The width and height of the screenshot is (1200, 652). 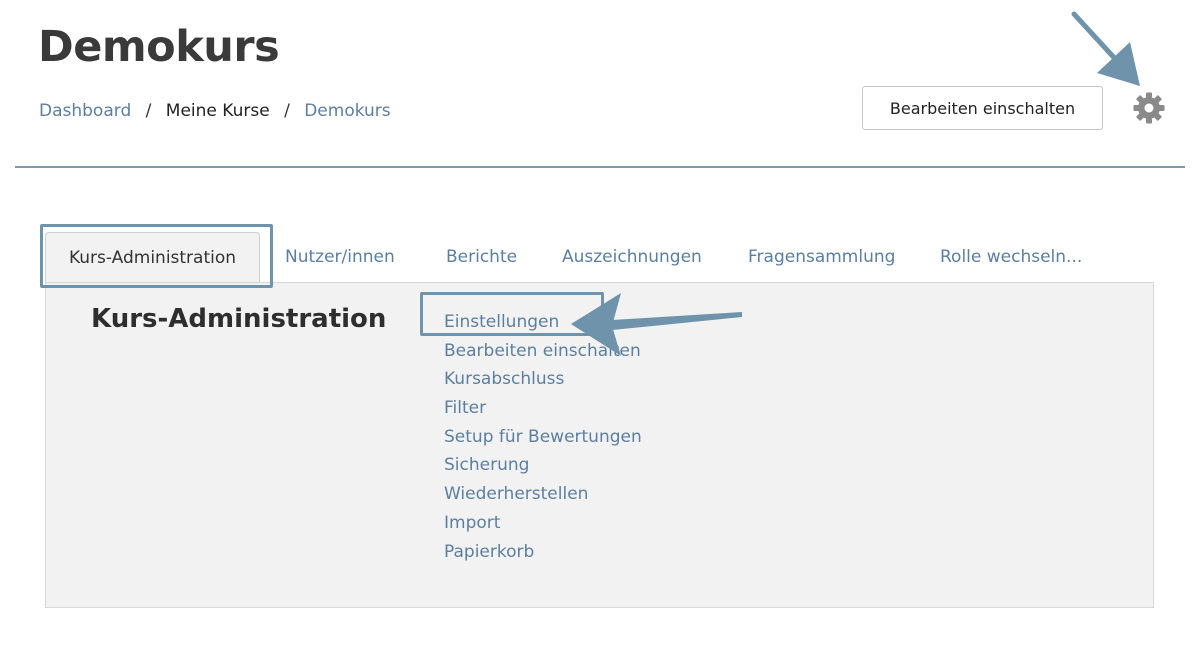 What do you see at coordinates (1105, 48) in the screenshot?
I see `arrow-to-gear-icon` at bounding box center [1105, 48].